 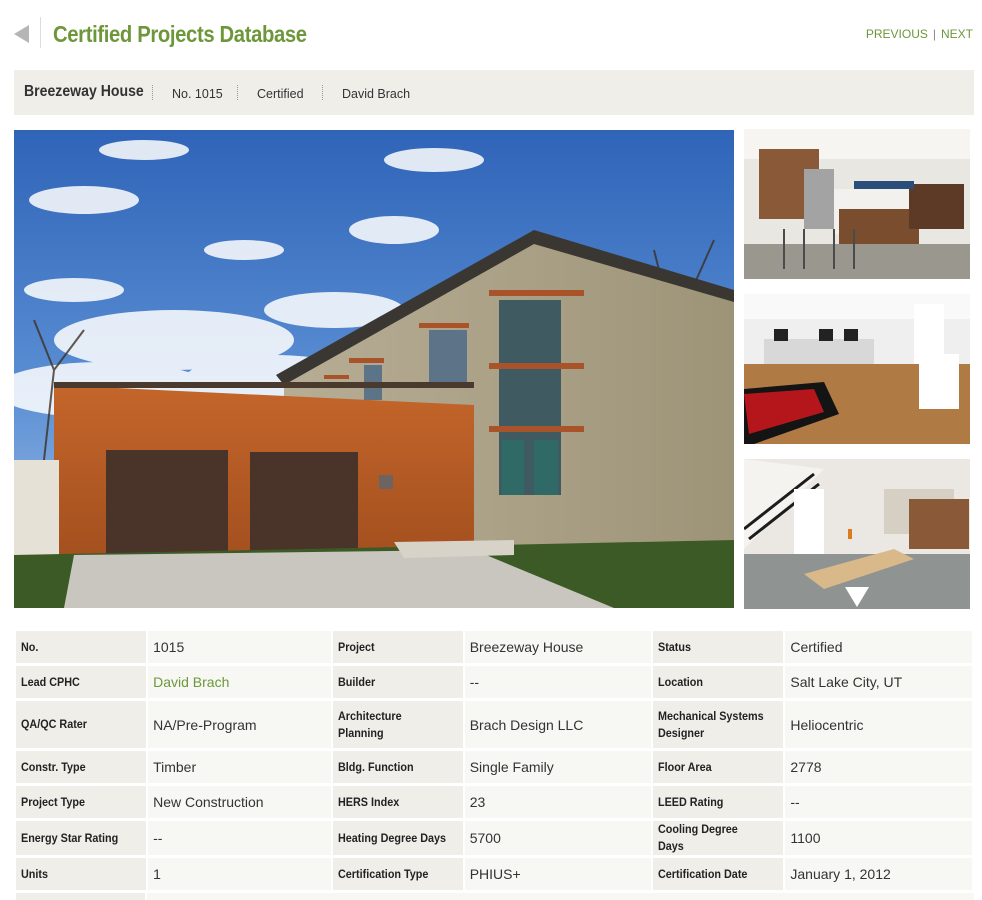 I want to click on field-label: Units, so click(x=81, y=874).